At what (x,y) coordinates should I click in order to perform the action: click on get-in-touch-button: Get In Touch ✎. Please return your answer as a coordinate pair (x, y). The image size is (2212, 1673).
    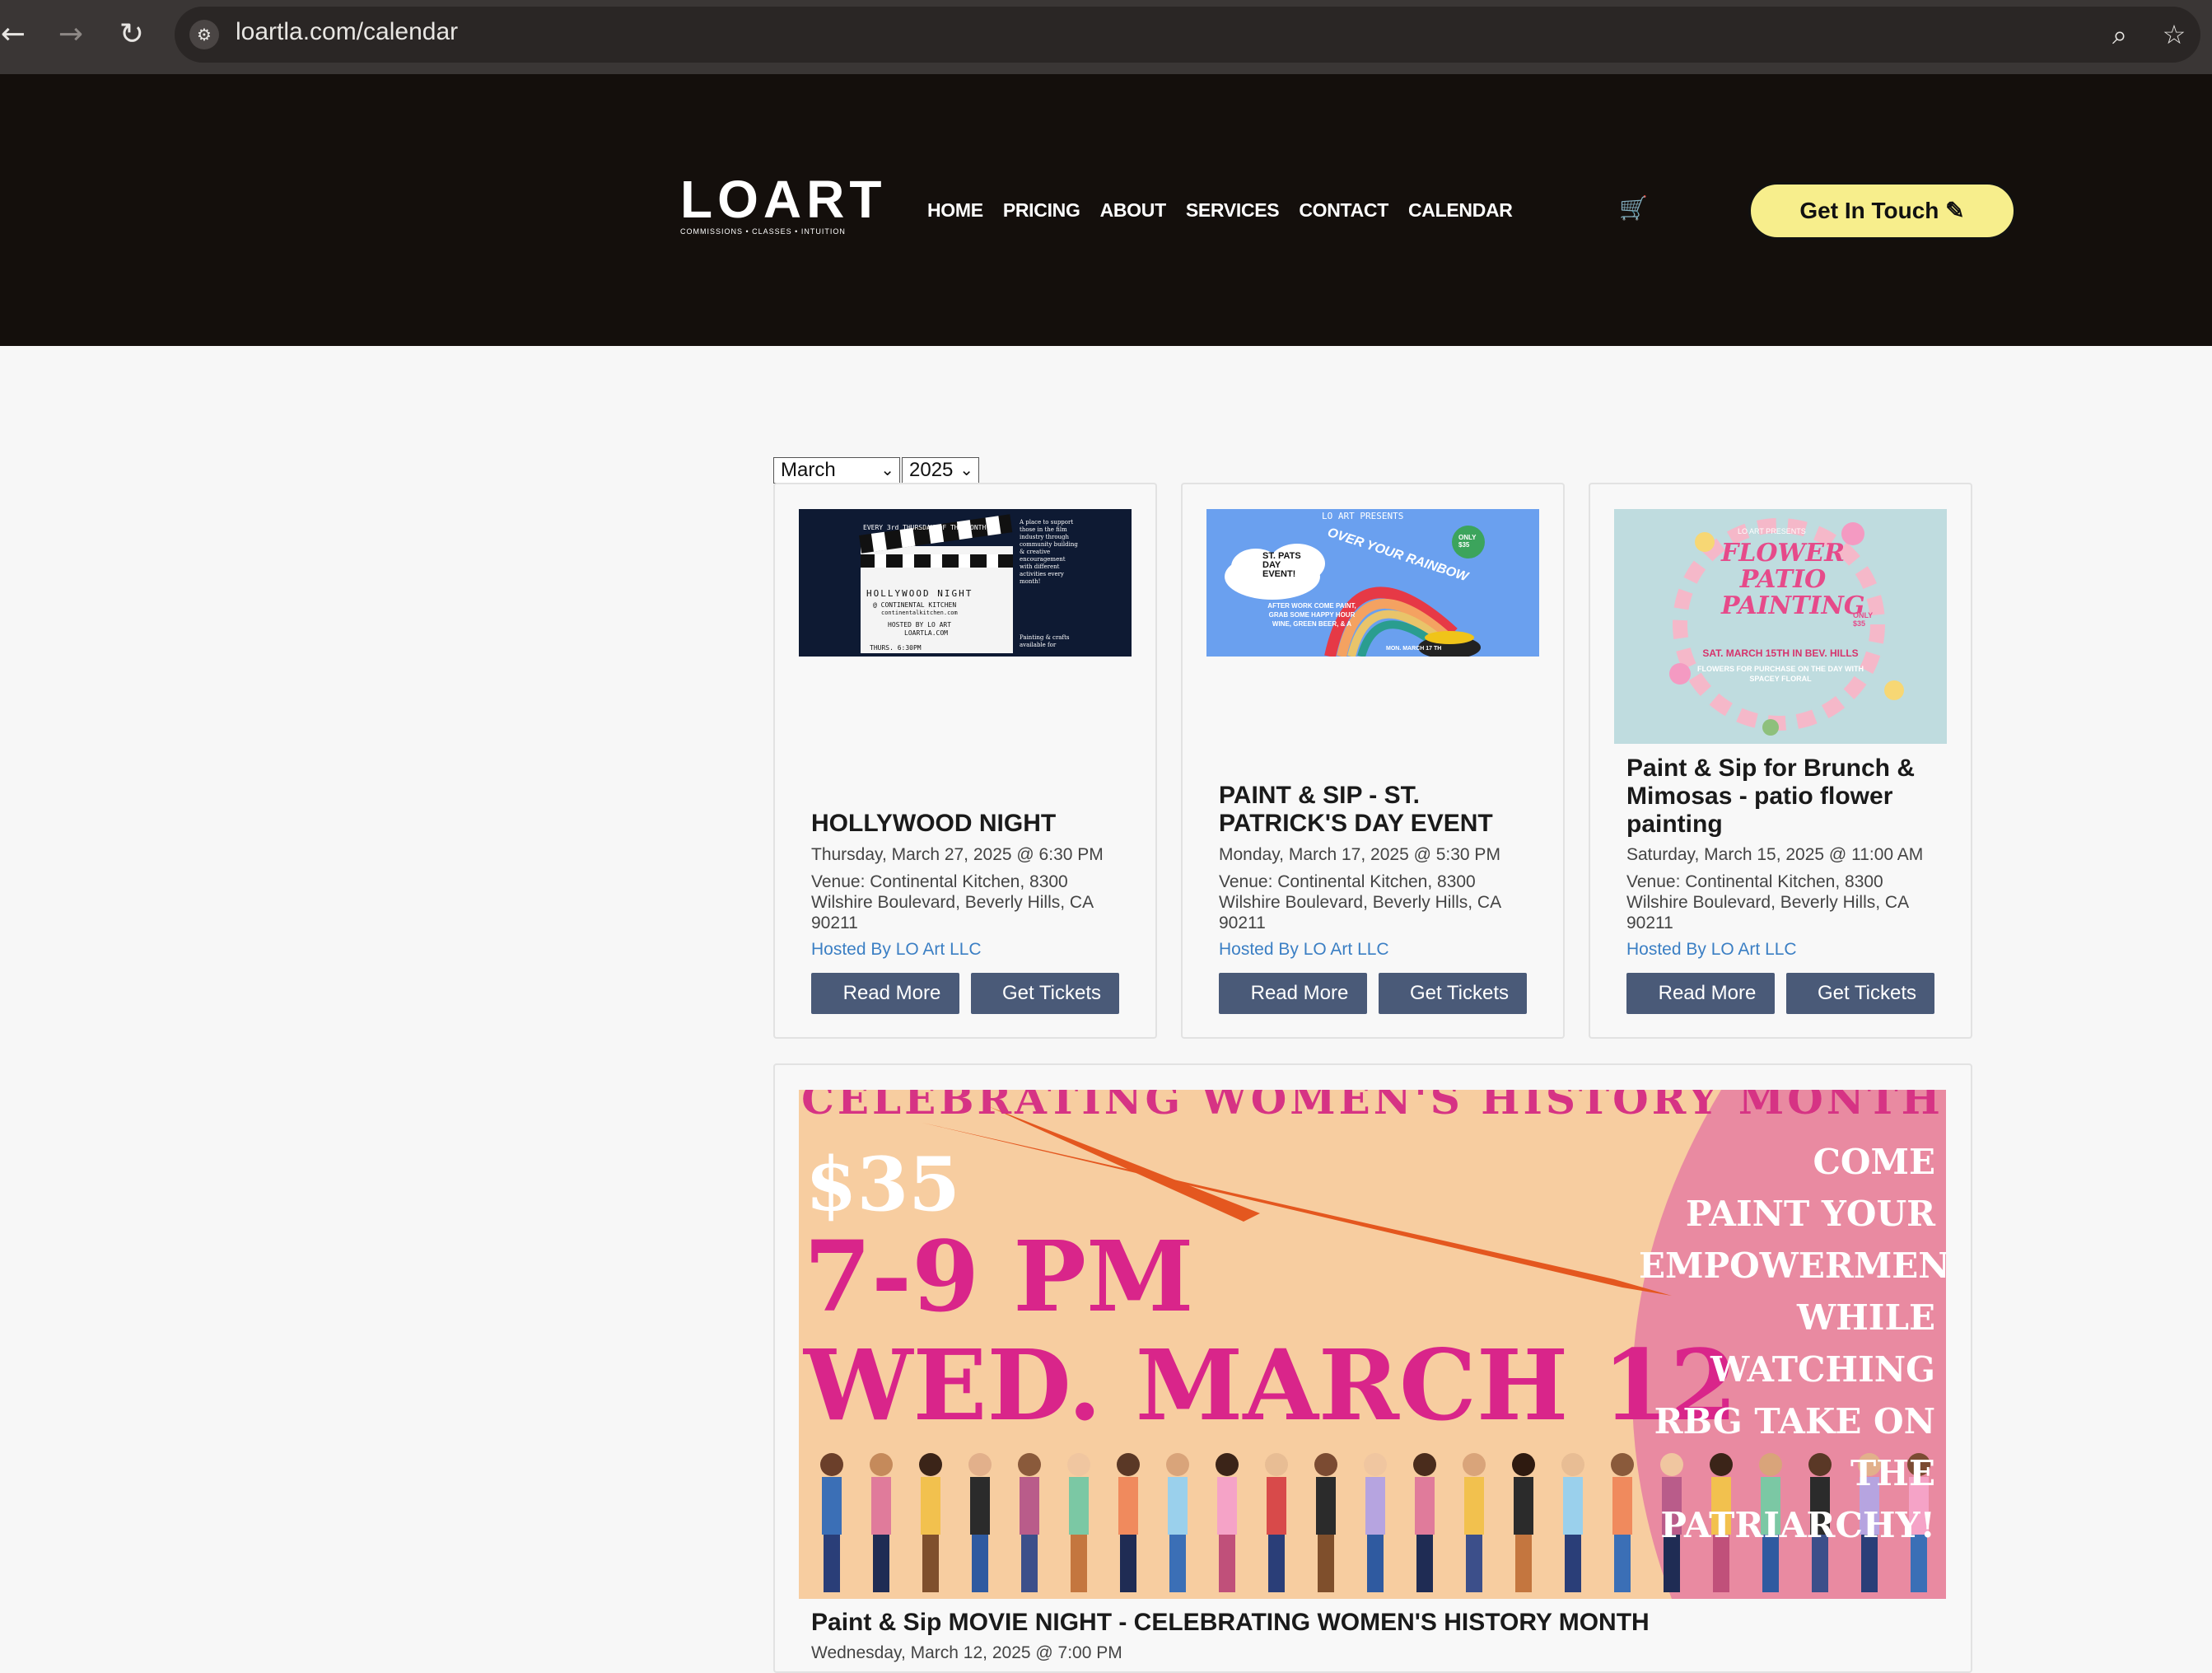
    Looking at the image, I should click on (1882, 211).